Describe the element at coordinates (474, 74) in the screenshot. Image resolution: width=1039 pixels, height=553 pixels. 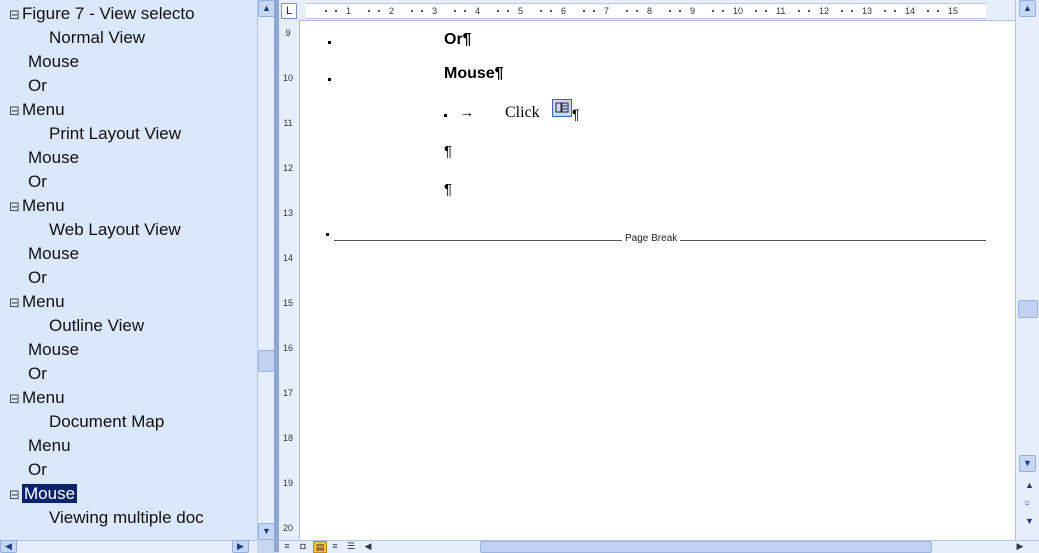
I see `mouse-paragraph: Mouse¶` at that location.